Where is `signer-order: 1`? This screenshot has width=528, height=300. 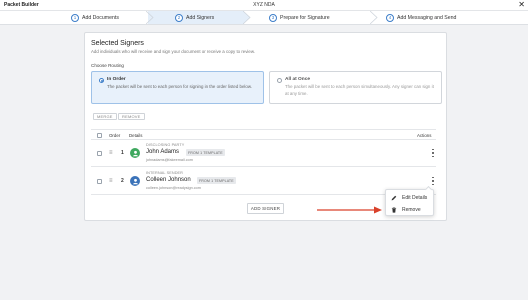
signer-order: 1 is located at coordinates (122, 153).